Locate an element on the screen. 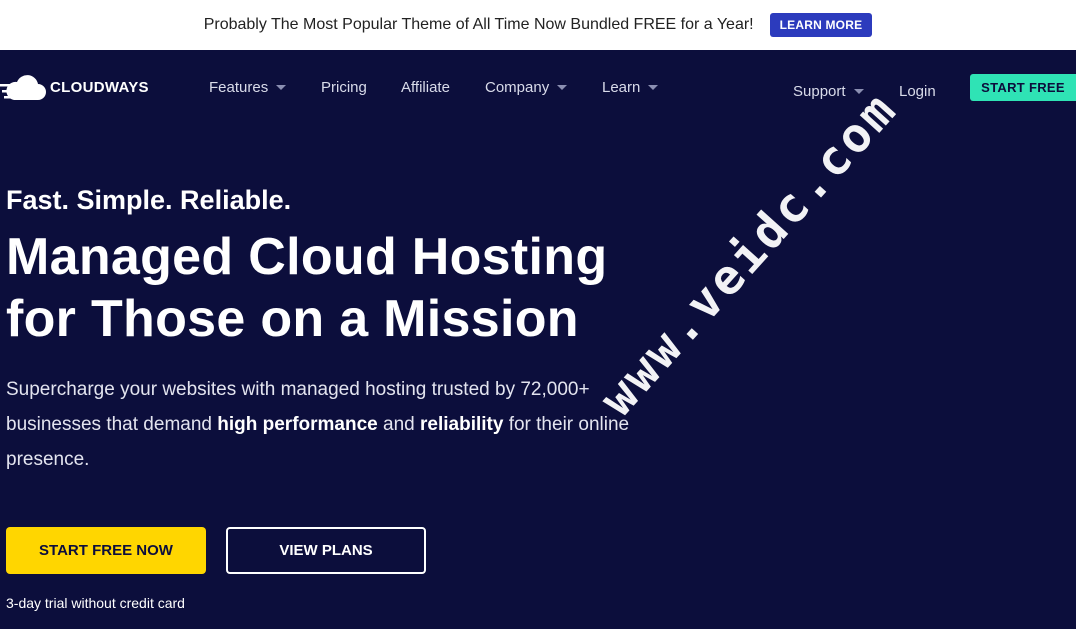 Image resolution: width=1076 pixels, height=629 pixels. logo-text: CLOUDWAYS is located at coordinates (99, 87).